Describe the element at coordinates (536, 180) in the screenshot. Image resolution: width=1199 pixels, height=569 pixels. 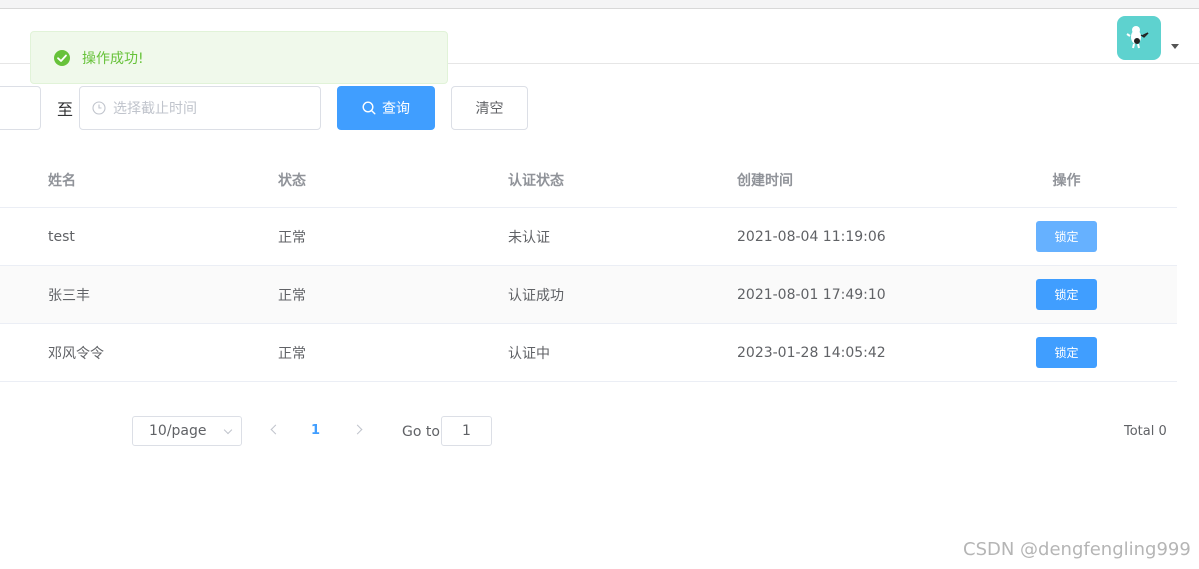
I see `column-header-auth-status: 认证状态` at that location.